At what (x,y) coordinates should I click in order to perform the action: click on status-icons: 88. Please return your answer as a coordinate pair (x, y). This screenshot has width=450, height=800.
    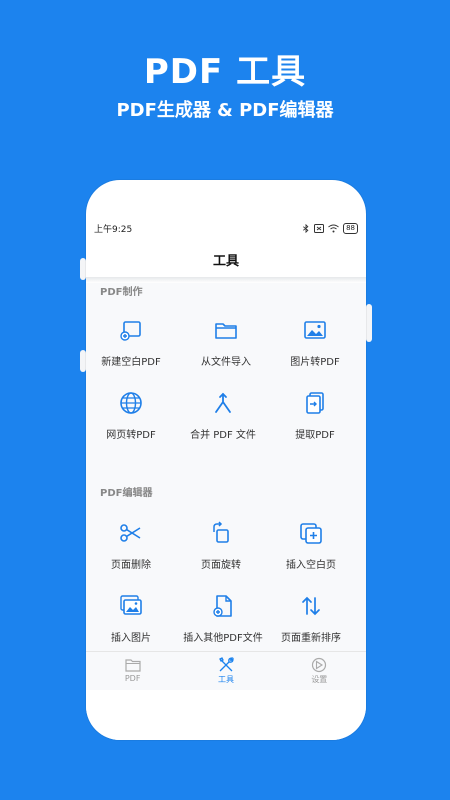
    Looking at the image, I should click on (330, 228).